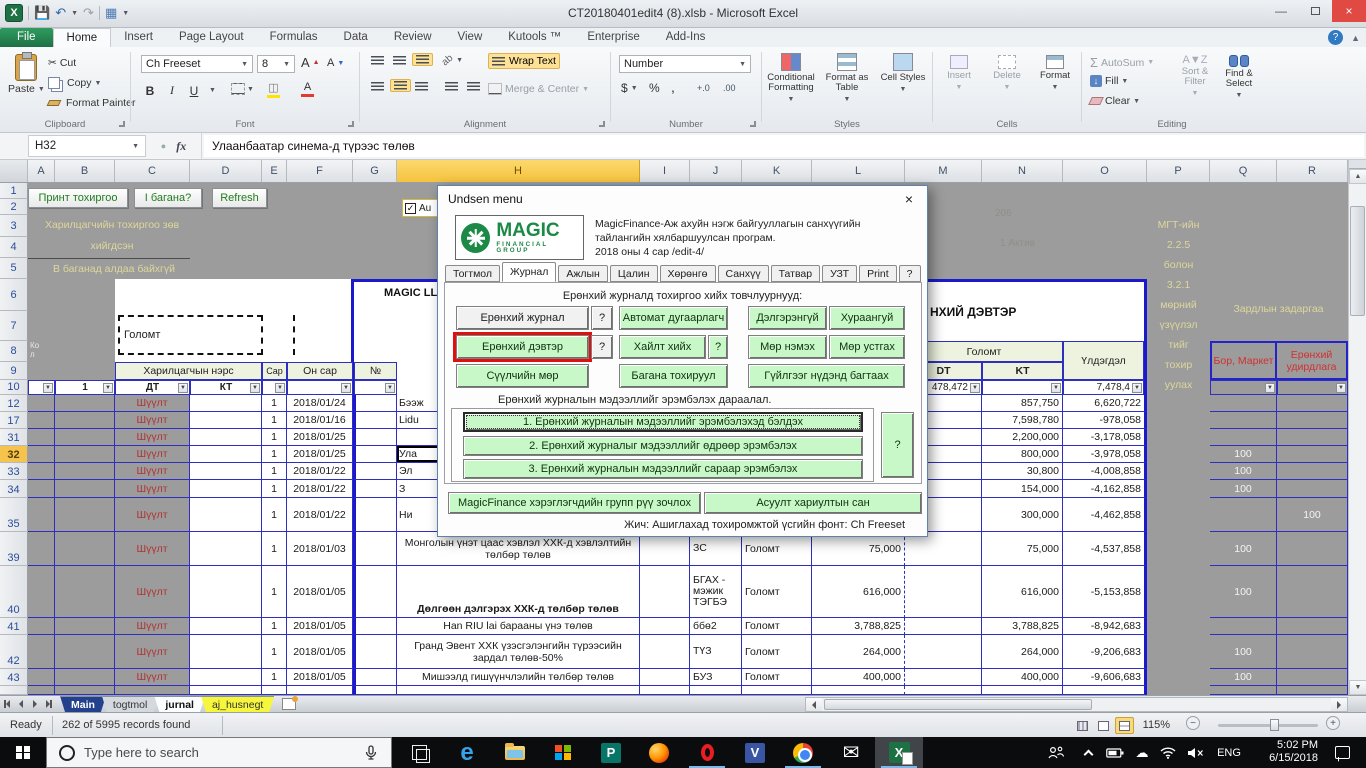  Describe the element at coordinates (14, 351) in the screenshot. I see `row-header-8: 8` at that location.